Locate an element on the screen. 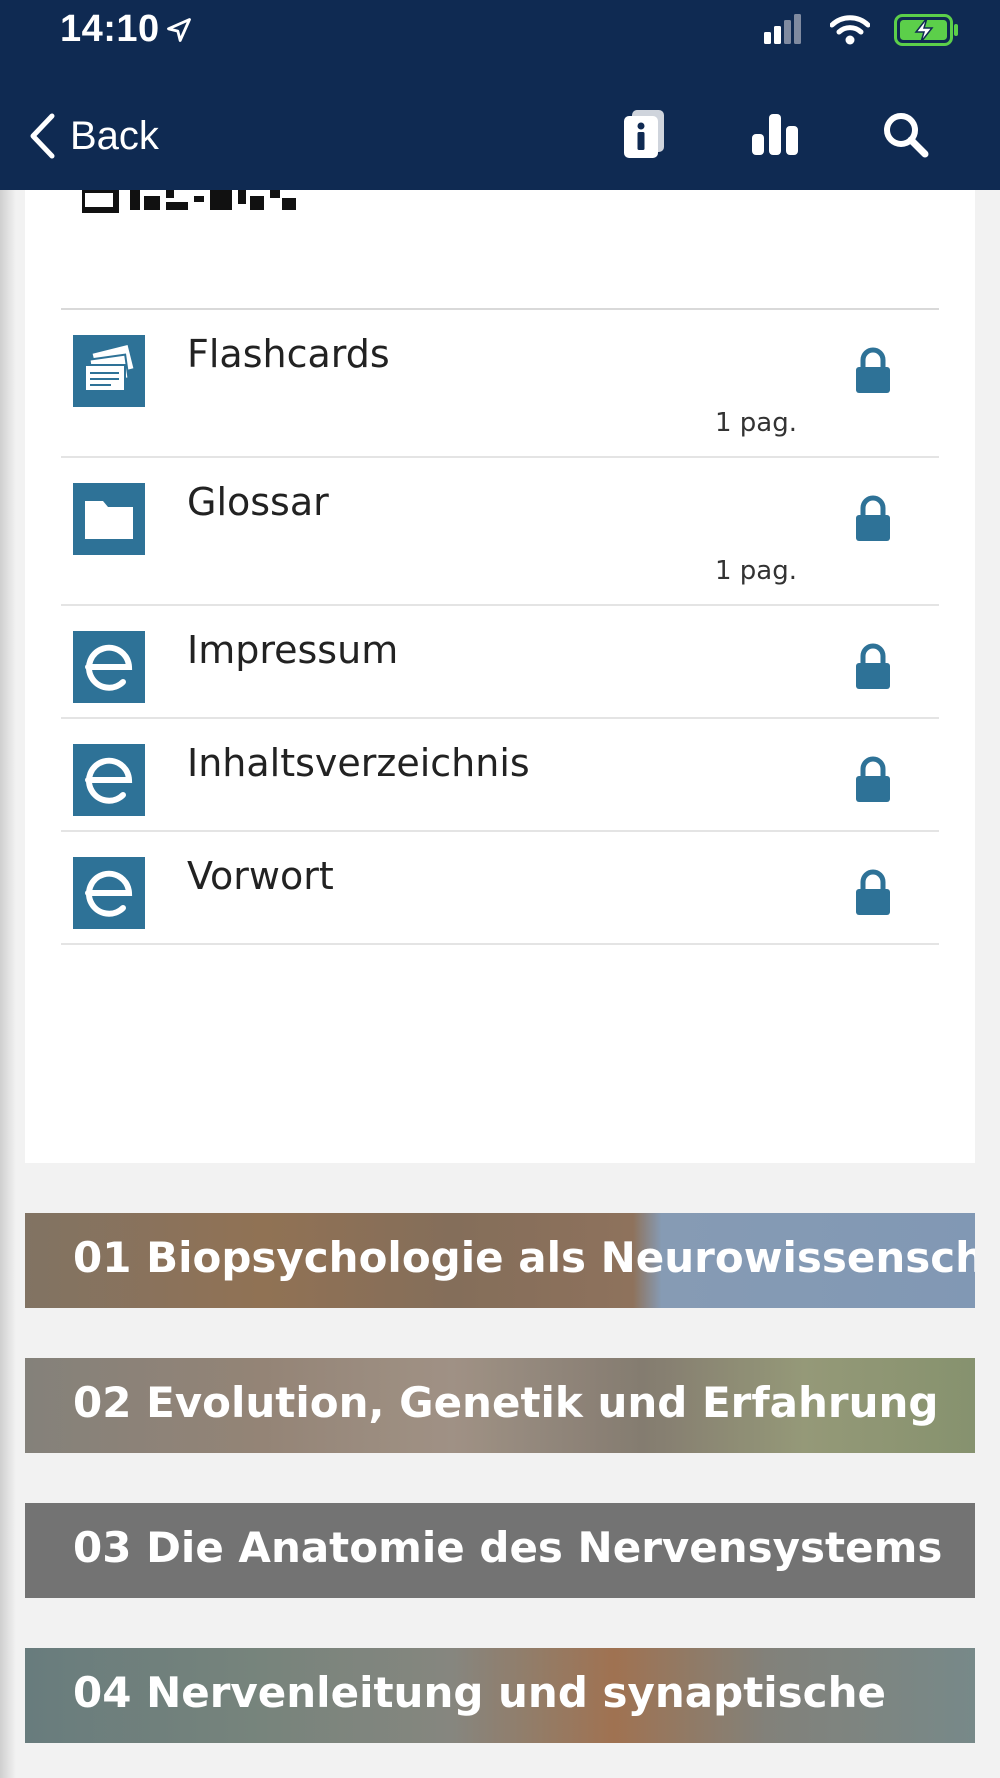 This screenshot has width=1000, height=1778. book-info-button is located at coordinates (645, 134).